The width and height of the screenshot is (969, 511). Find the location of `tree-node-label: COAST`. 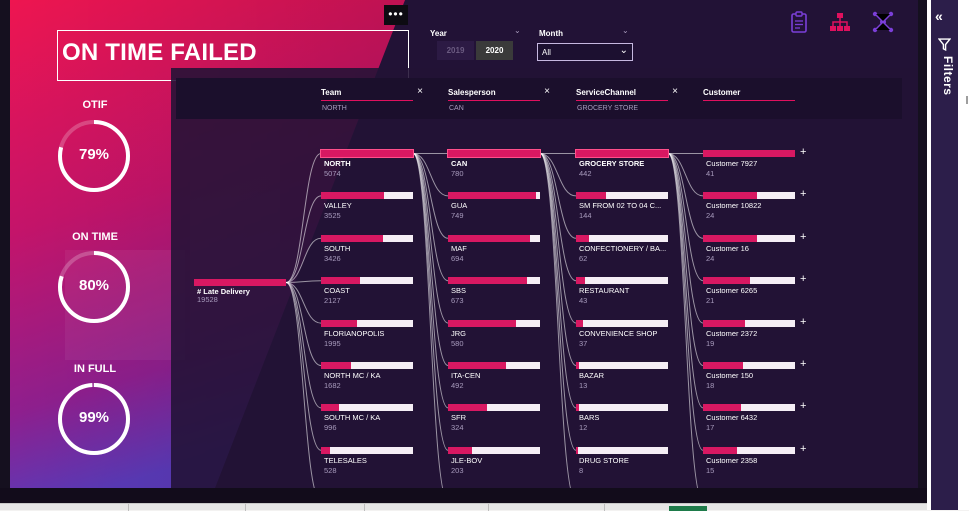

tree-node-label: COAST is located at coordinates (337, 291).